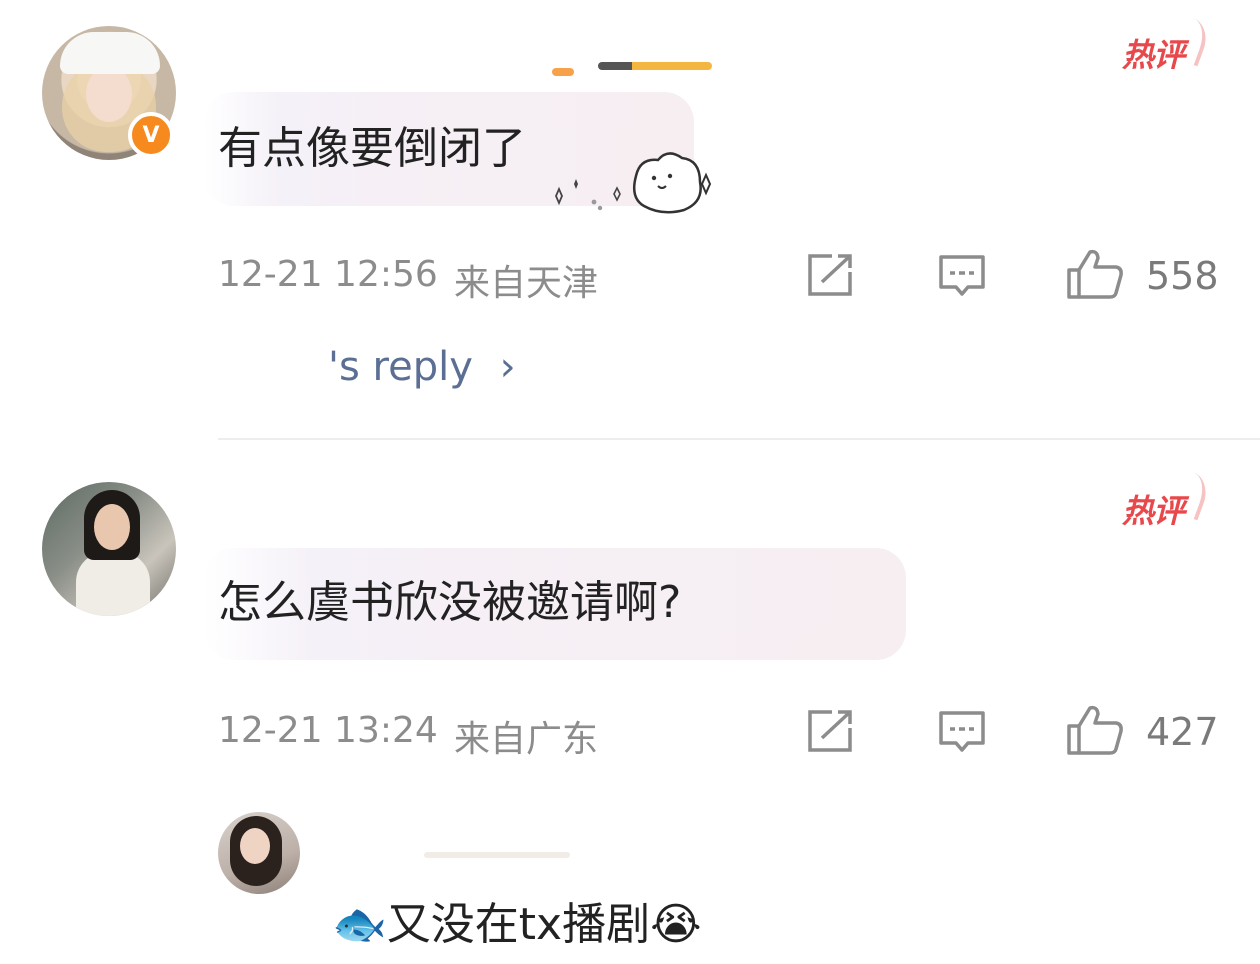  Describe the element at coordinates (1182, 732) in the screenshot. I see `like-count: 427` at that location.